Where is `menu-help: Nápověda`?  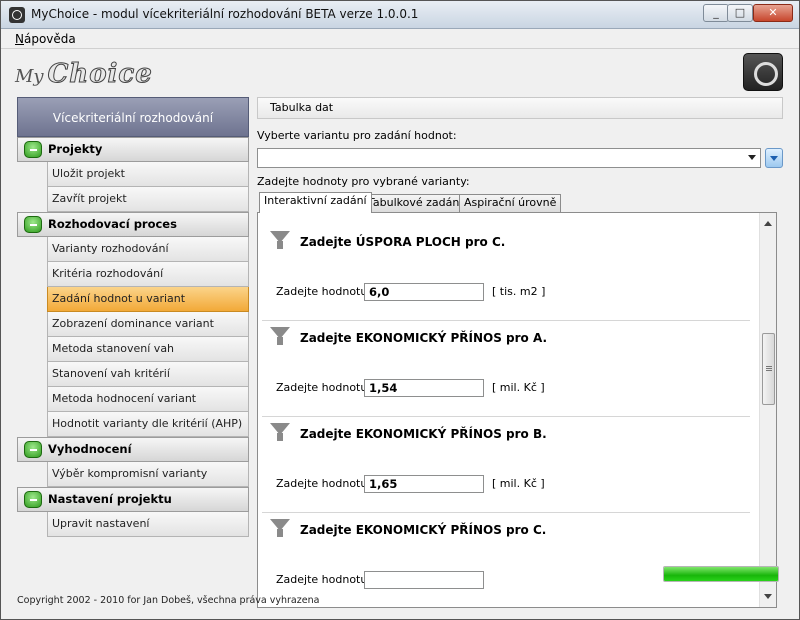 menu-help: Nápověda is located at coordinates (45, 39).